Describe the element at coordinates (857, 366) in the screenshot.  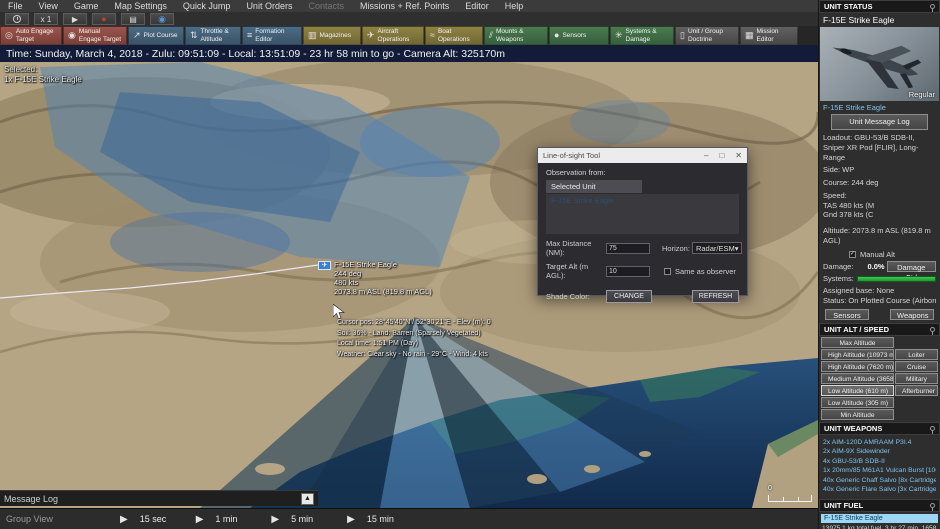
I see `high-altitude-7620-button: High Altitude (7620 m)` at that location.